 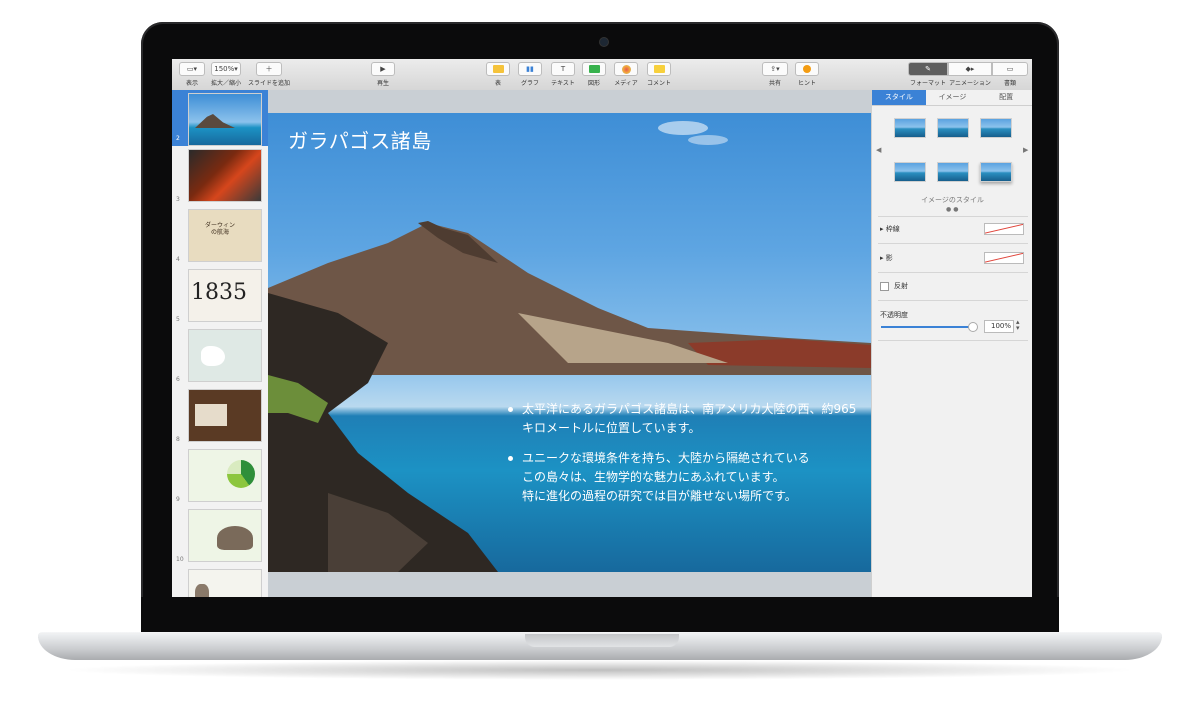 I want to click on view-tool: ▭▾ 表示, so click(x=192, y=74).